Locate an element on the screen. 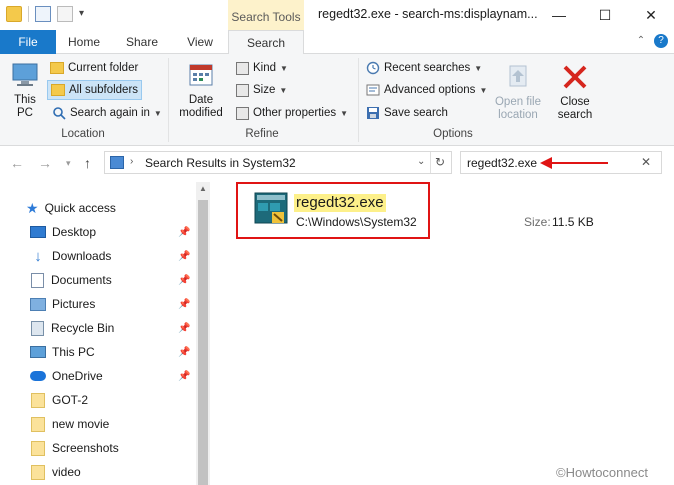 Image resolution: width=674 pixels, height=485 pixels. search-icon is located at coordinates (59, 113).